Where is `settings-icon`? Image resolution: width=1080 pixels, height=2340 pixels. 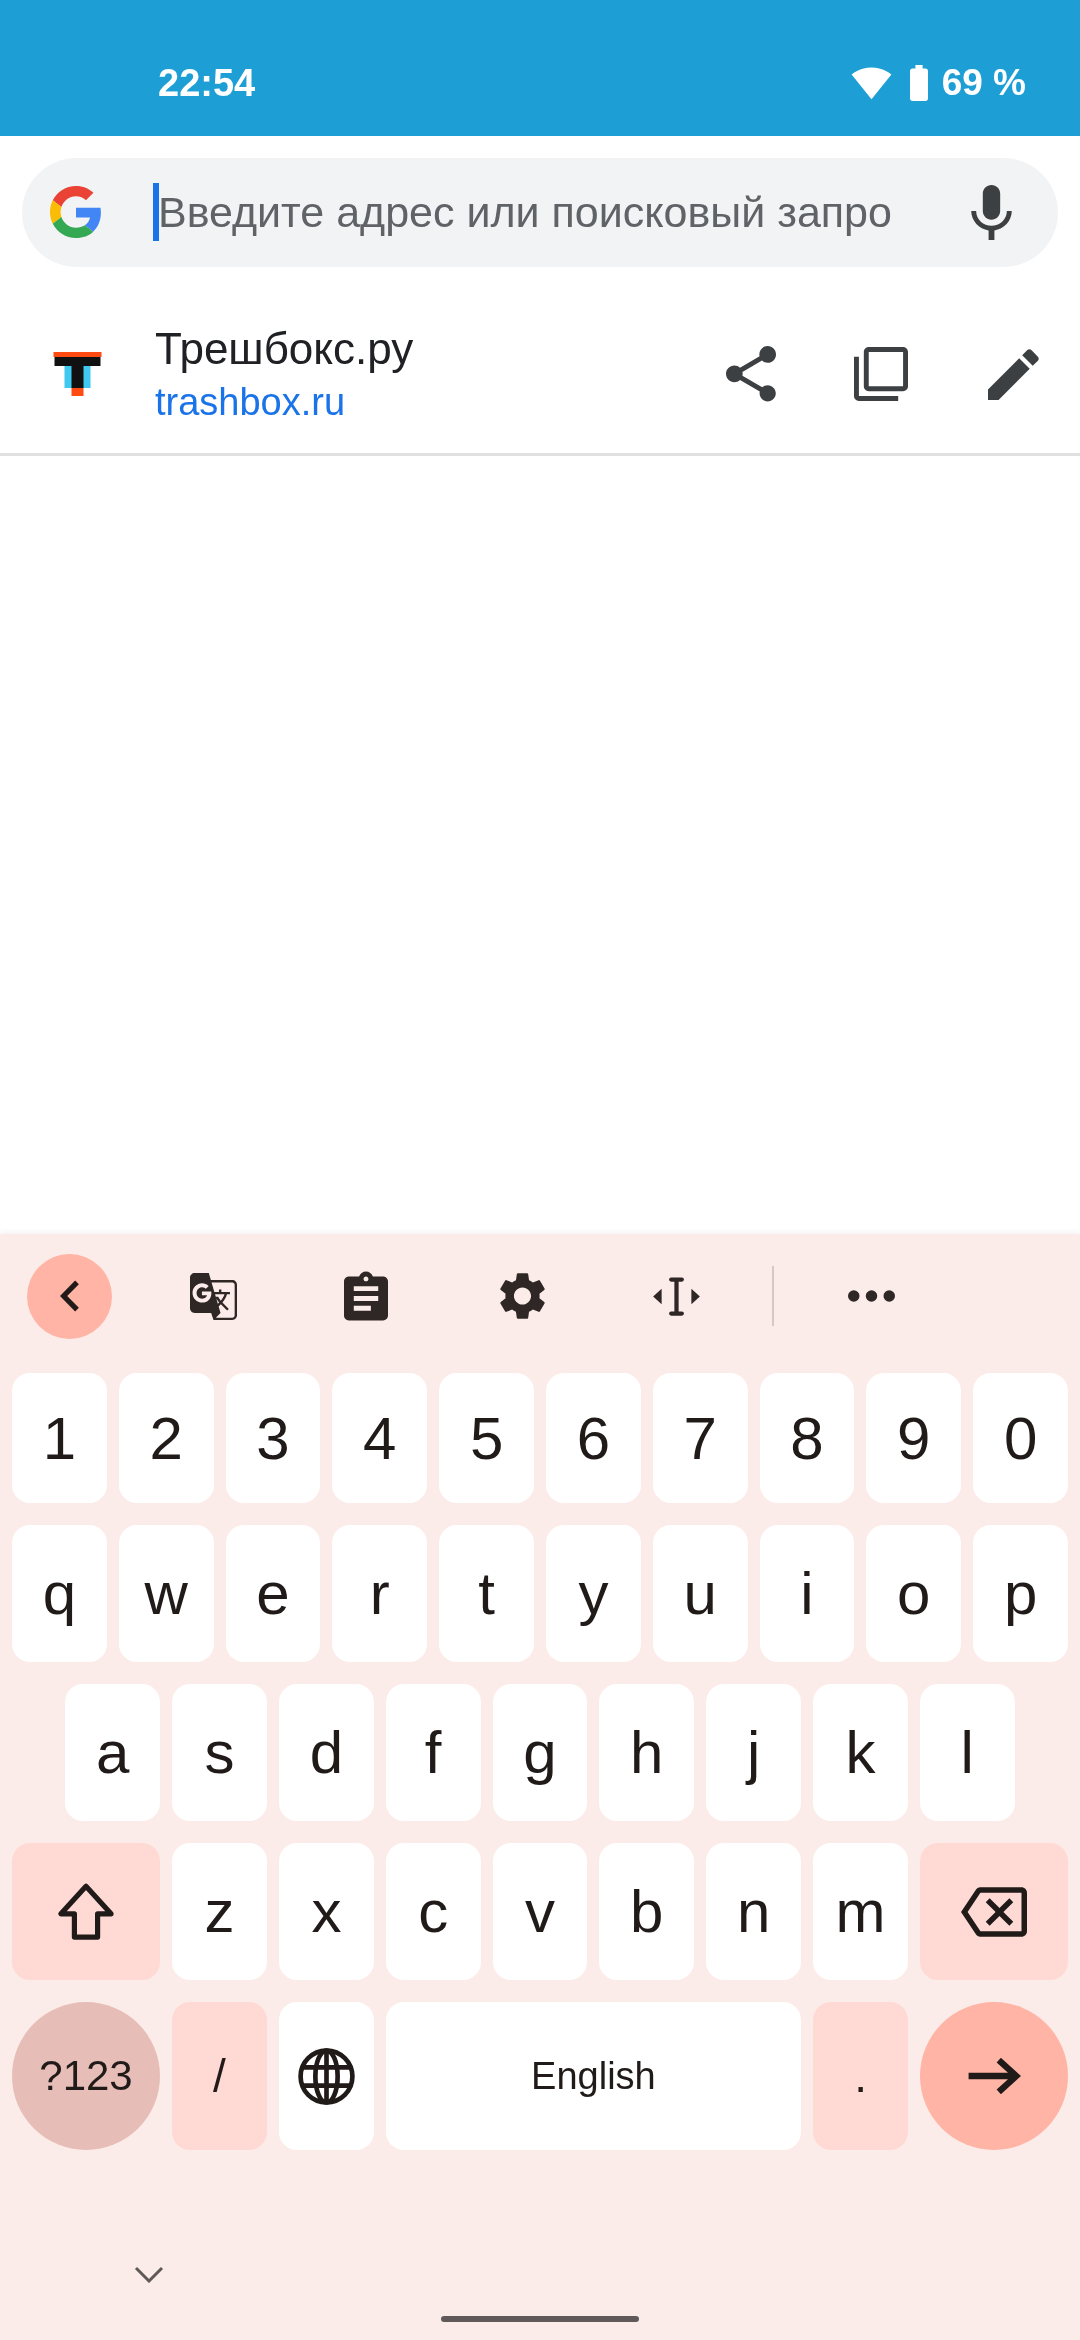
settings-icon is located at coordinates (522, 1296).